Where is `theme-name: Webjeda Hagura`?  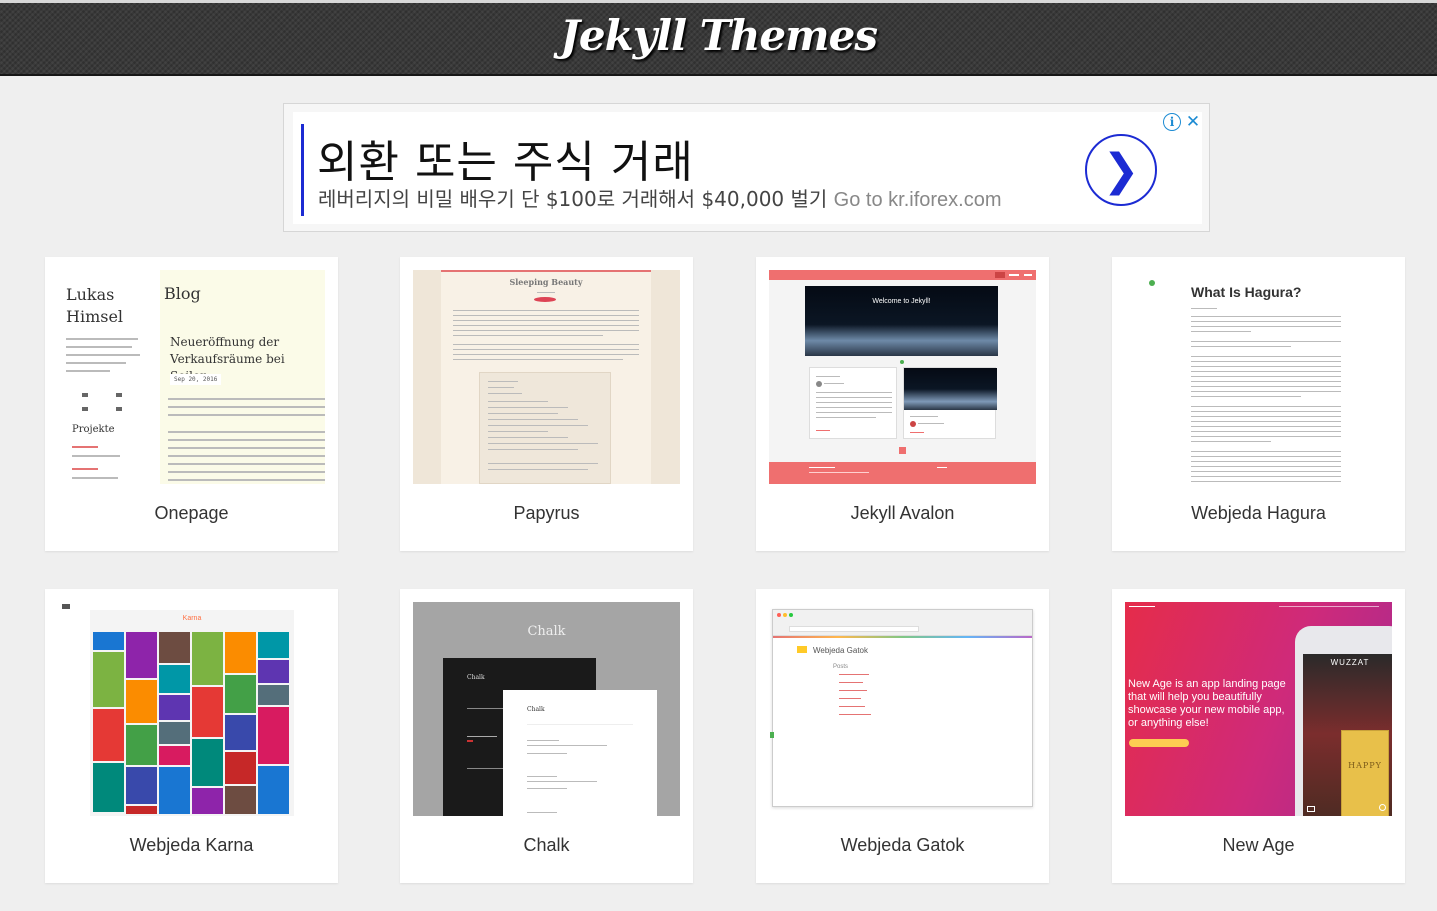
theme-name: Webjeda Hagura is located at coordinates (1258, 513).